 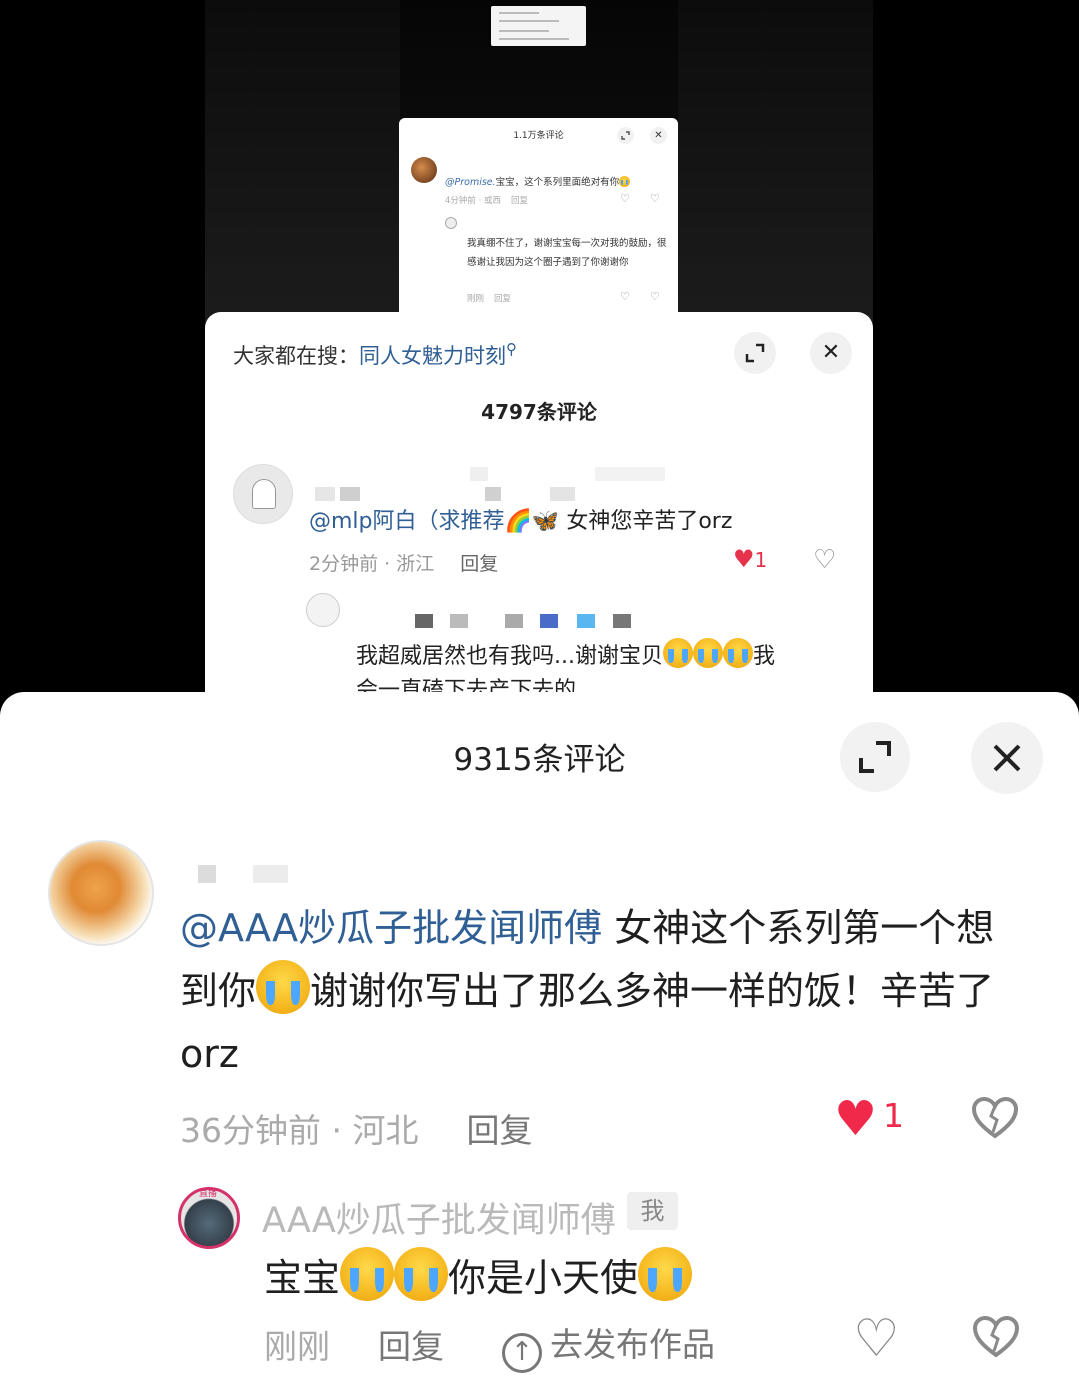 What do you see at coordinates (539, 412) in the screenshot?
I see `comment-count-title: 4797条评论` at bounding box center [539, 412].